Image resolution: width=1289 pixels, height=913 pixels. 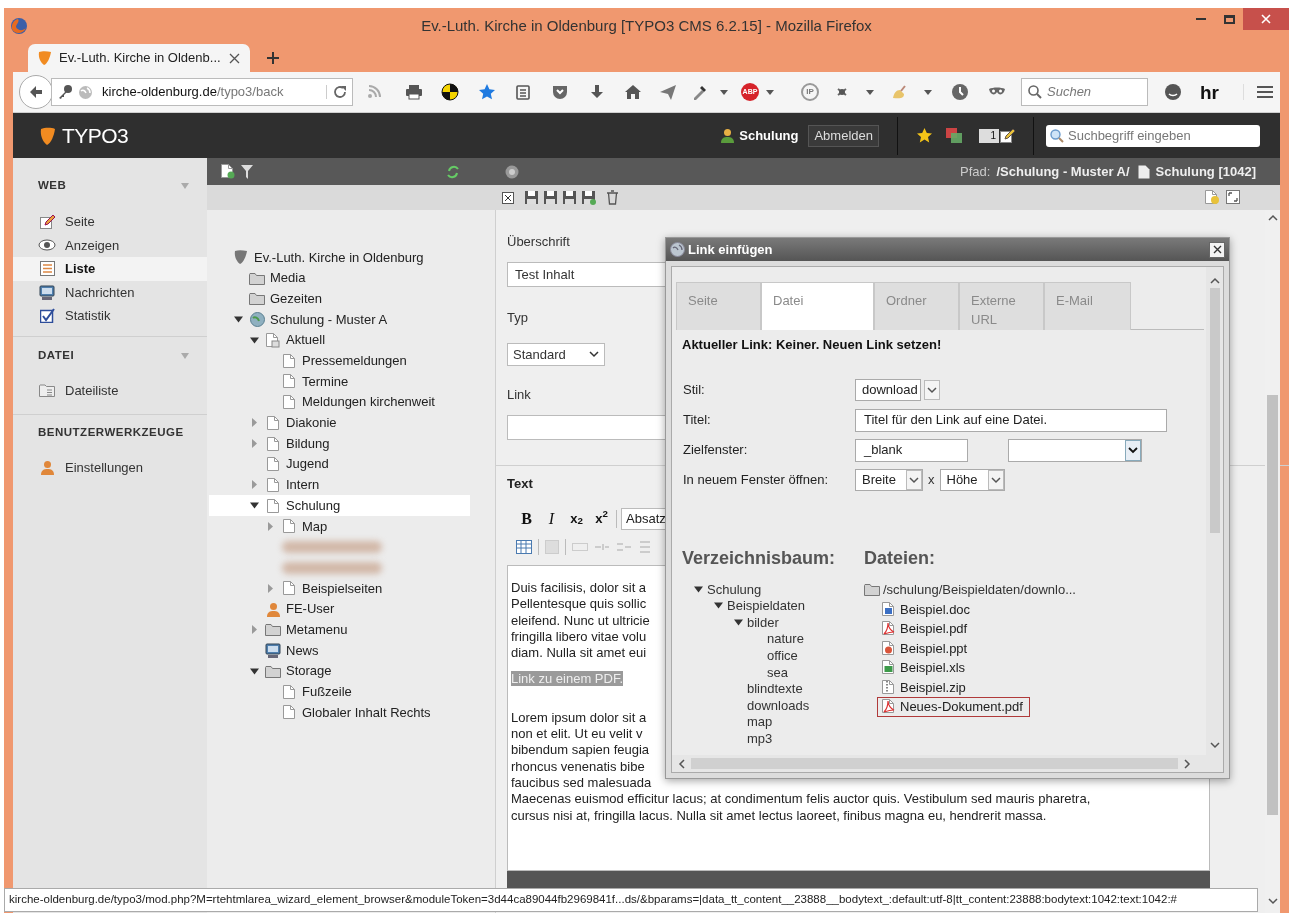 What do you see at coordinates (633, 92) in the screenshot?
I see `home-icon` at bounding box center [633, 92].